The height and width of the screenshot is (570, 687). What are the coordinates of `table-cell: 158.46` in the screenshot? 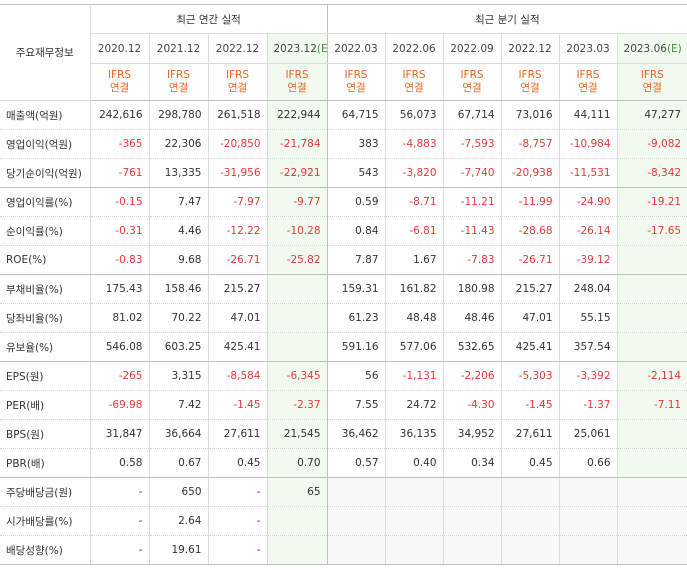 It's located at (178, 289).